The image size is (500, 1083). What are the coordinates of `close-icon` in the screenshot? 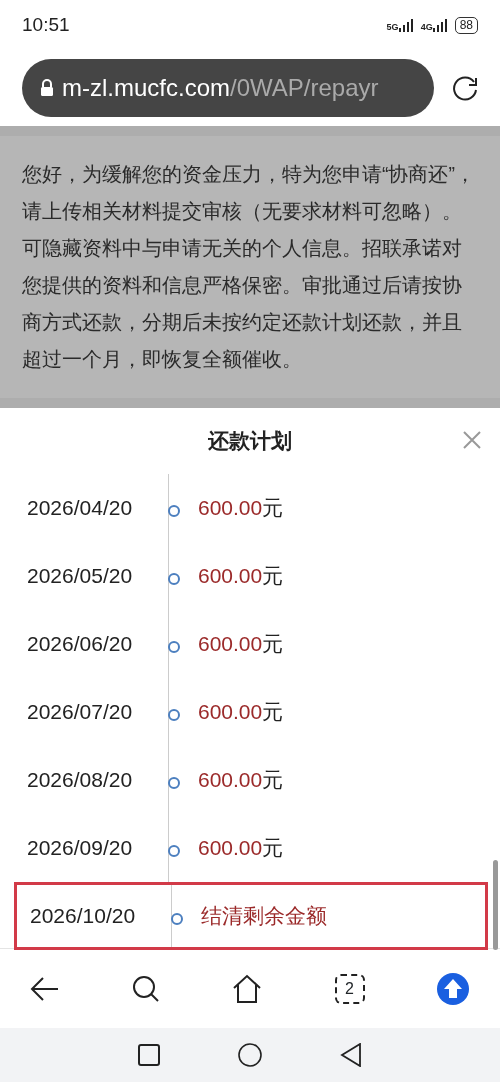 It's located at (472, 440).